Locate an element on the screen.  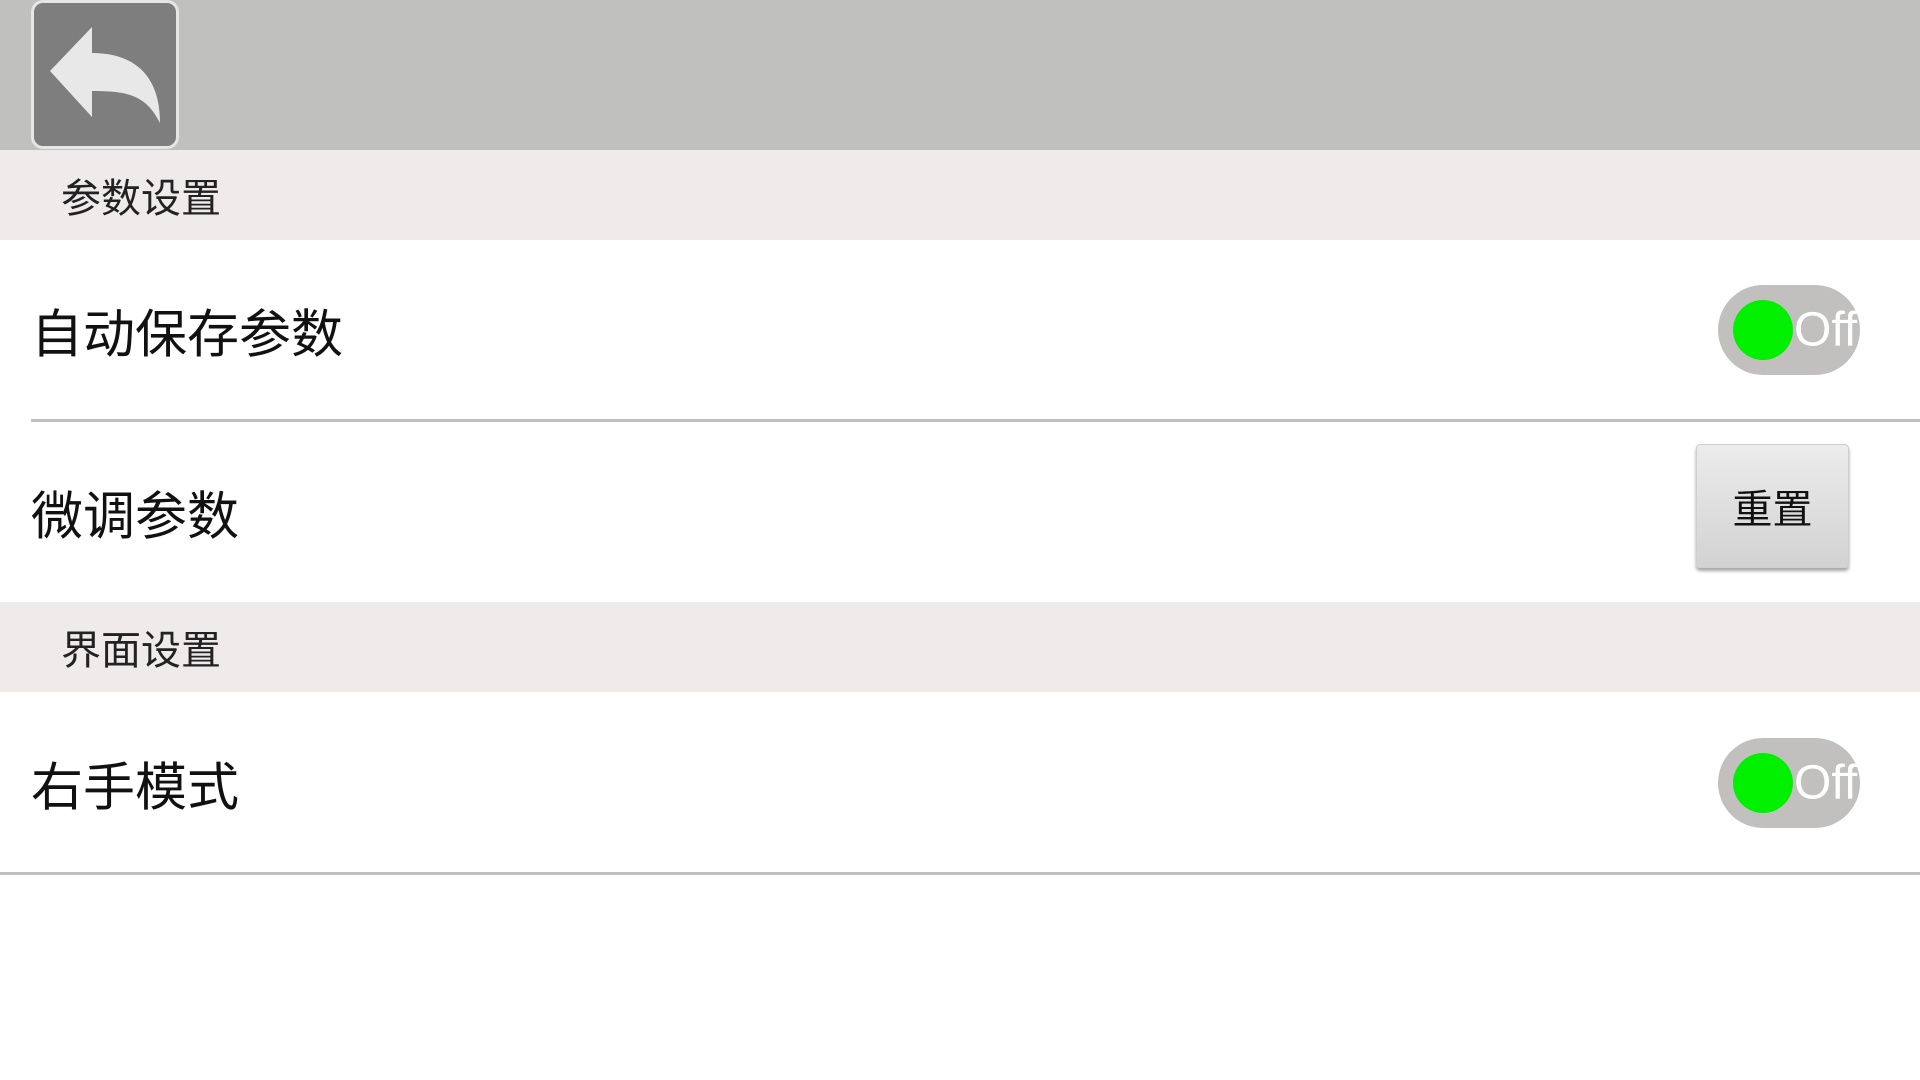
section-title: 界面设置 is located at coordinates (141, 651).